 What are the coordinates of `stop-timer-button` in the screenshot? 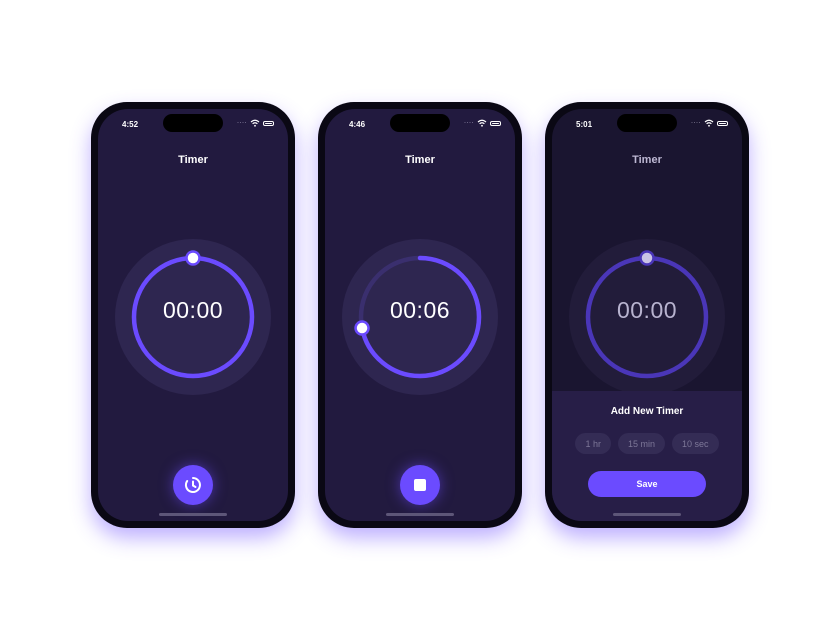 It's located at (420, 485).